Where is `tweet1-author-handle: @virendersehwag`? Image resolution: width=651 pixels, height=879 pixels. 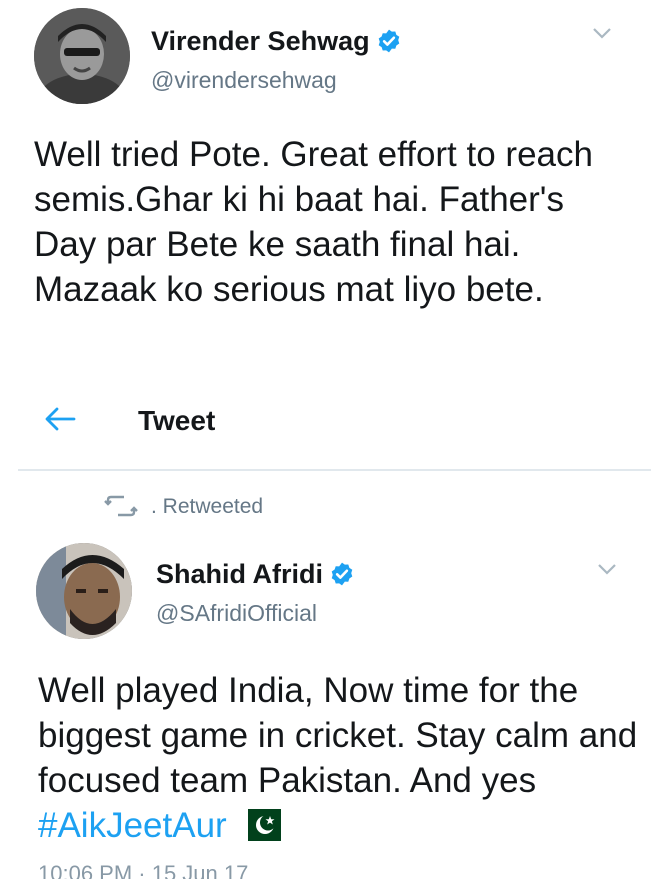
tweet1-author-handle: @virendersehwag is located at coordinates (244, 80).